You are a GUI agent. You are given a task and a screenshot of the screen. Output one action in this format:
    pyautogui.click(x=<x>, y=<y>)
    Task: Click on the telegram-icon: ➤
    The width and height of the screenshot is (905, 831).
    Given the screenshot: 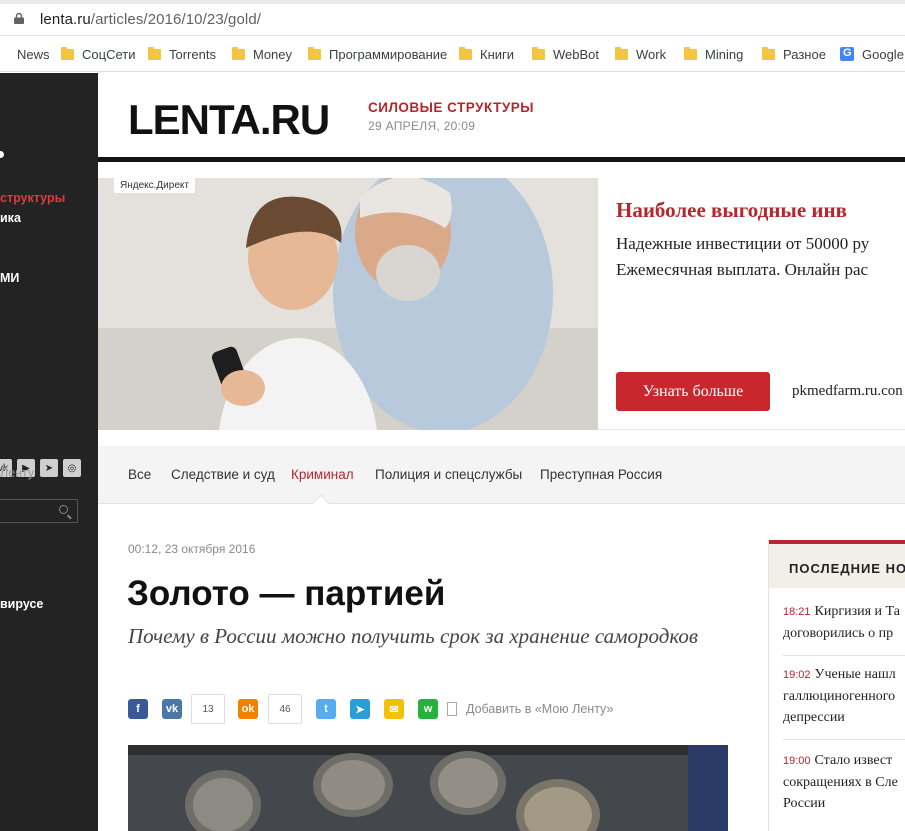 What is the action you would take?
    pyautogui.click(x=49, y=468)
    